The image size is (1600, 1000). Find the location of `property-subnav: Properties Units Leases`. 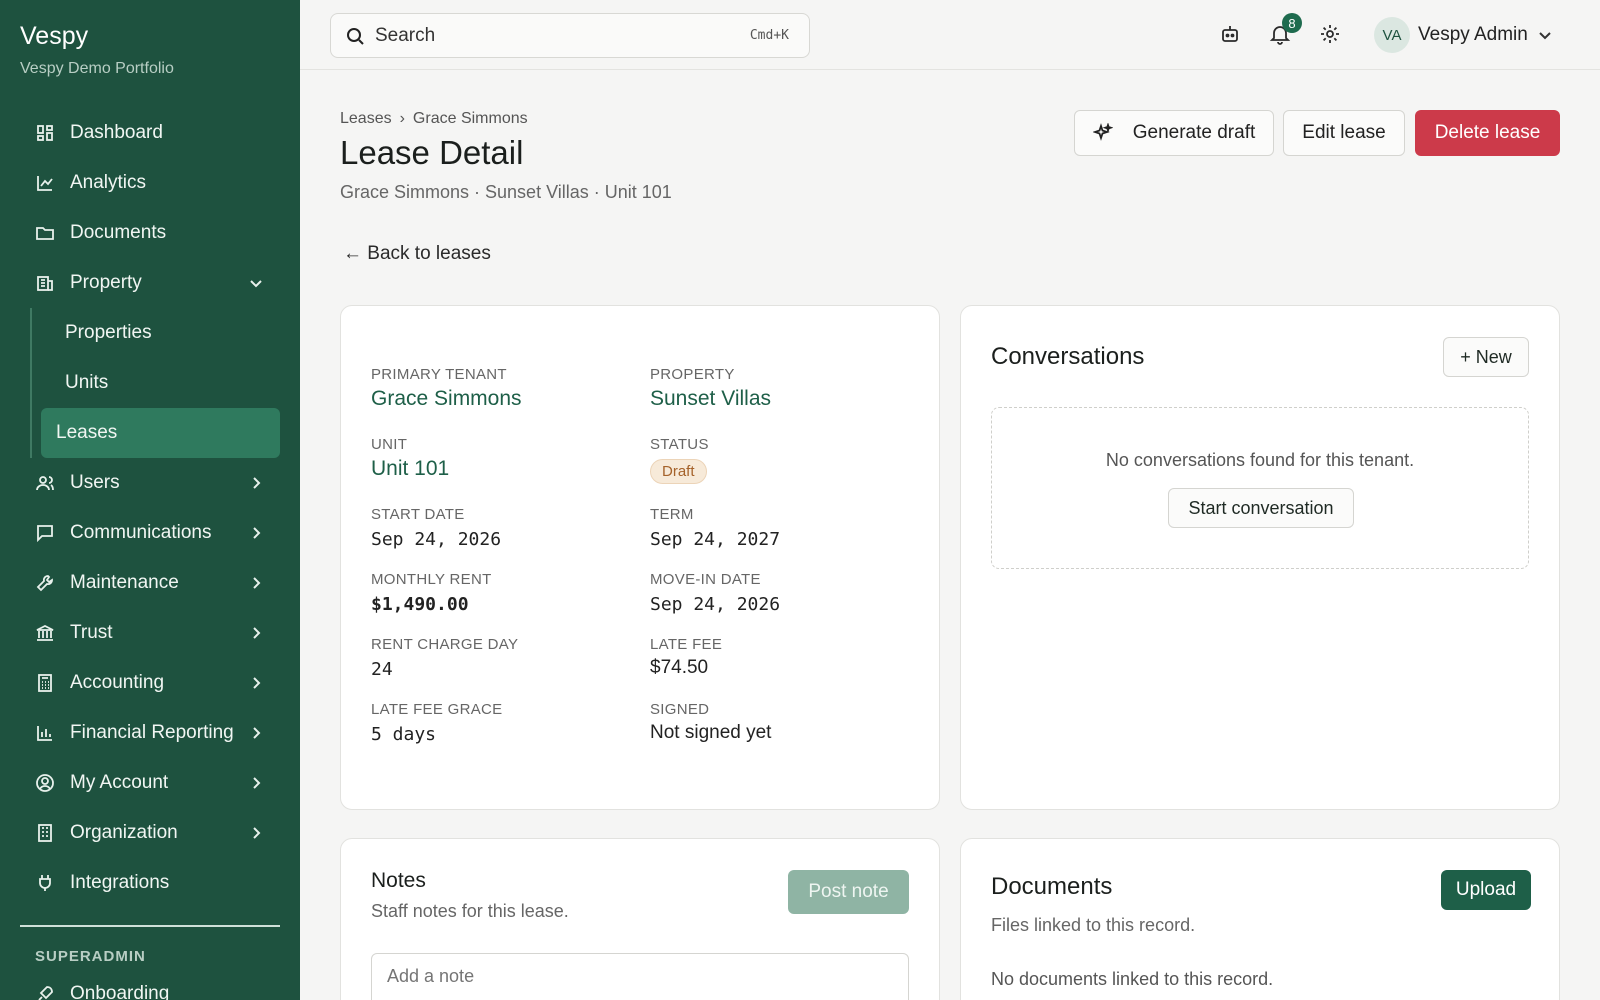

property-subnav: Properties Units Leases is located at coordinates (155, 383).